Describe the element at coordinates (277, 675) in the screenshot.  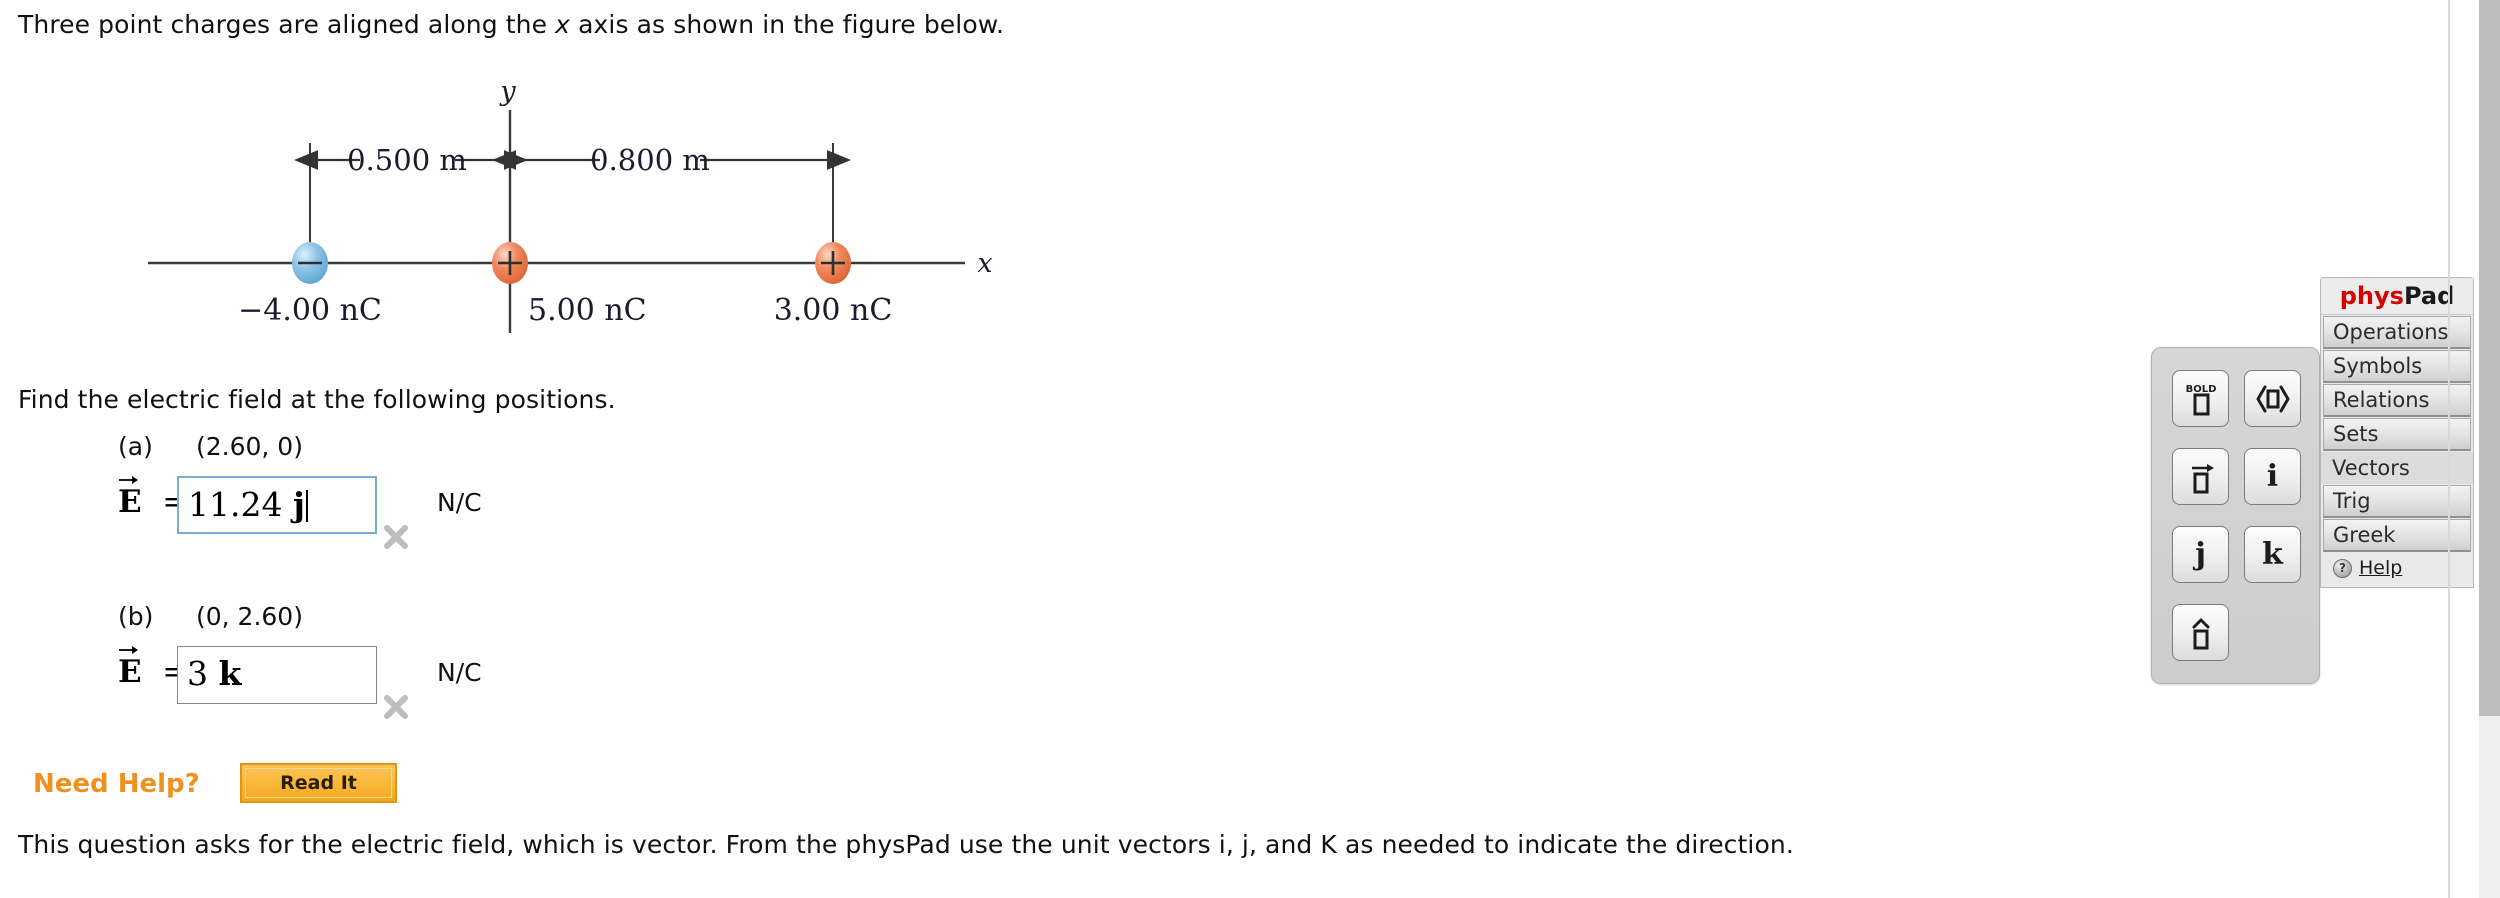
I see `part-b-answer-input: 3 k` at that location.